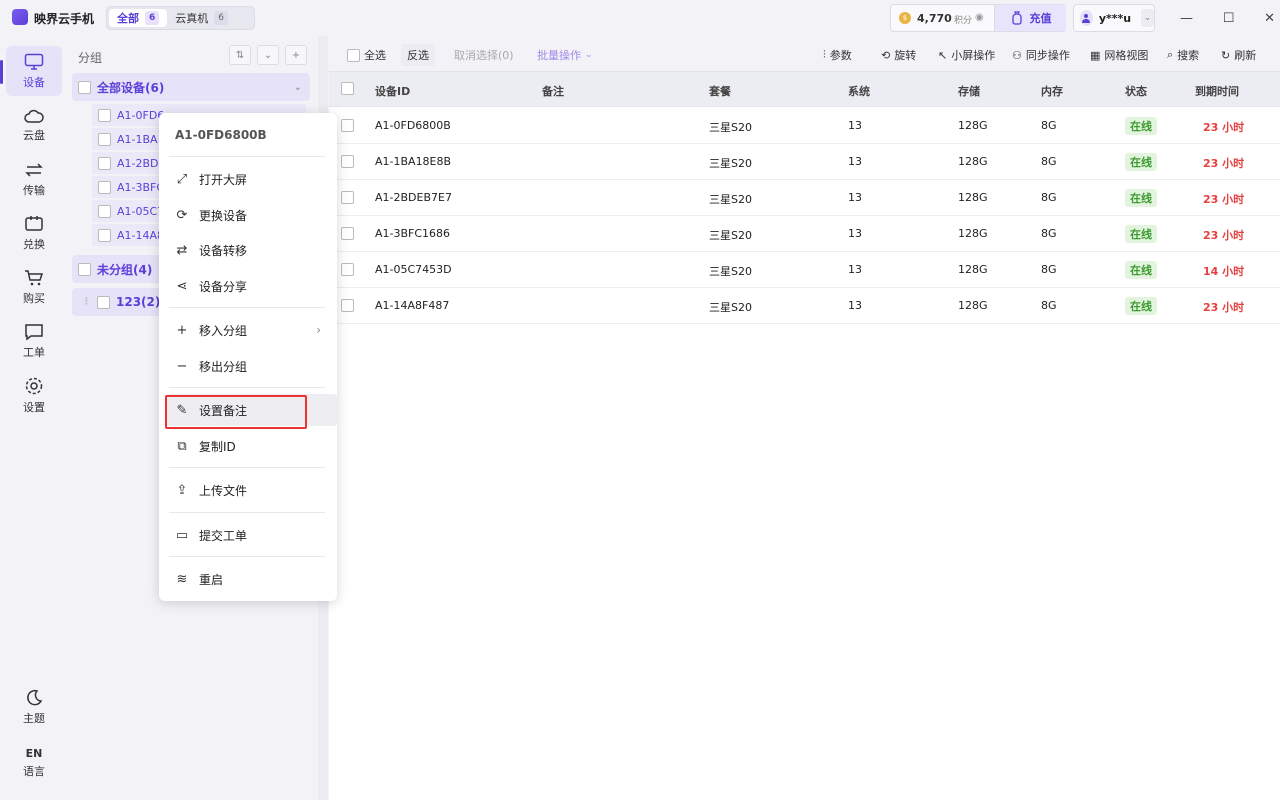 The image size is (1280, 800). What do you see at coordinates (86, 302) in the screenshot?
I see `drag-handle-icon: ⋮` at bounding box center [86, 302].